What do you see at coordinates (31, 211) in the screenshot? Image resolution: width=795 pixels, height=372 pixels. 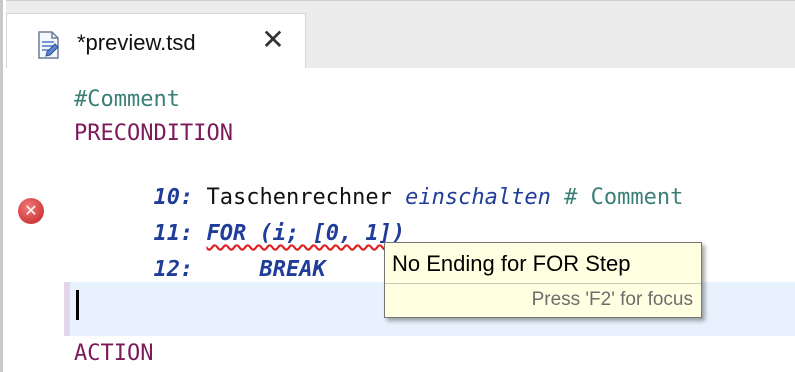 I see `error-icon: ✕` at bounding box center [31, 211].